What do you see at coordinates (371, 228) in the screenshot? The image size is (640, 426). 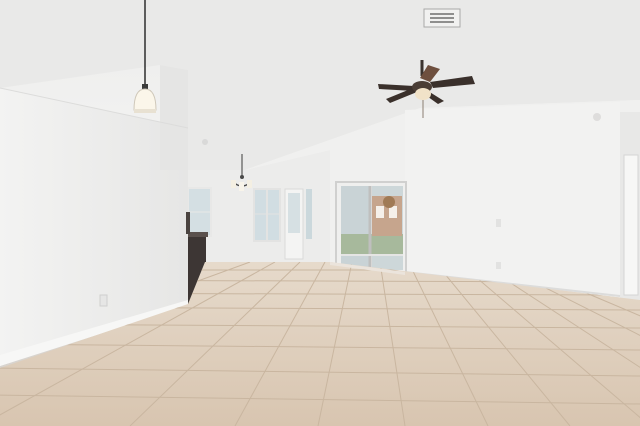 I see `sliding-glass-door` at bounding box center [371, 228].